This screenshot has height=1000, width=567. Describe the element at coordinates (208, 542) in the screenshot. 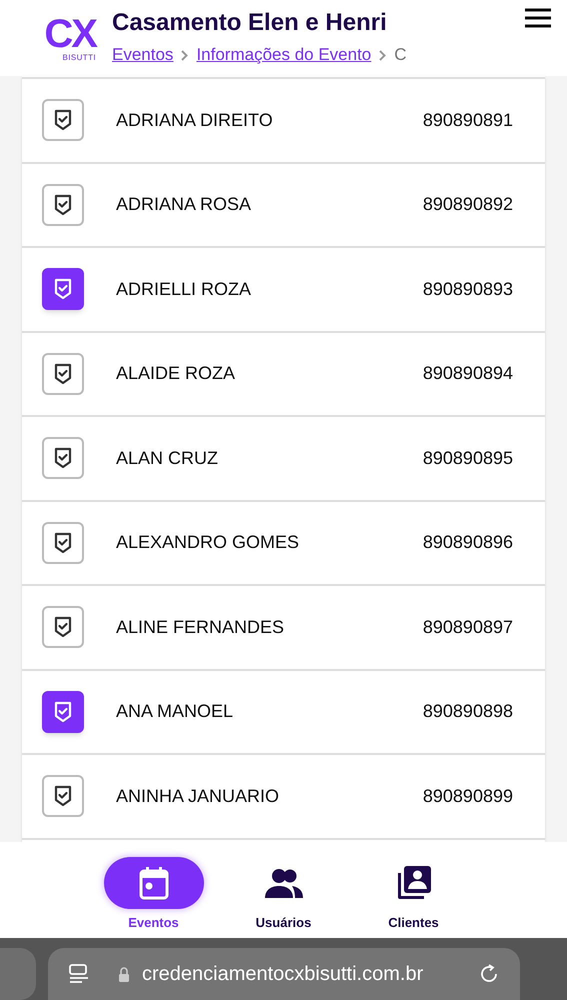

I see `guest-name: ALEXANDRO GOMES` at that location.